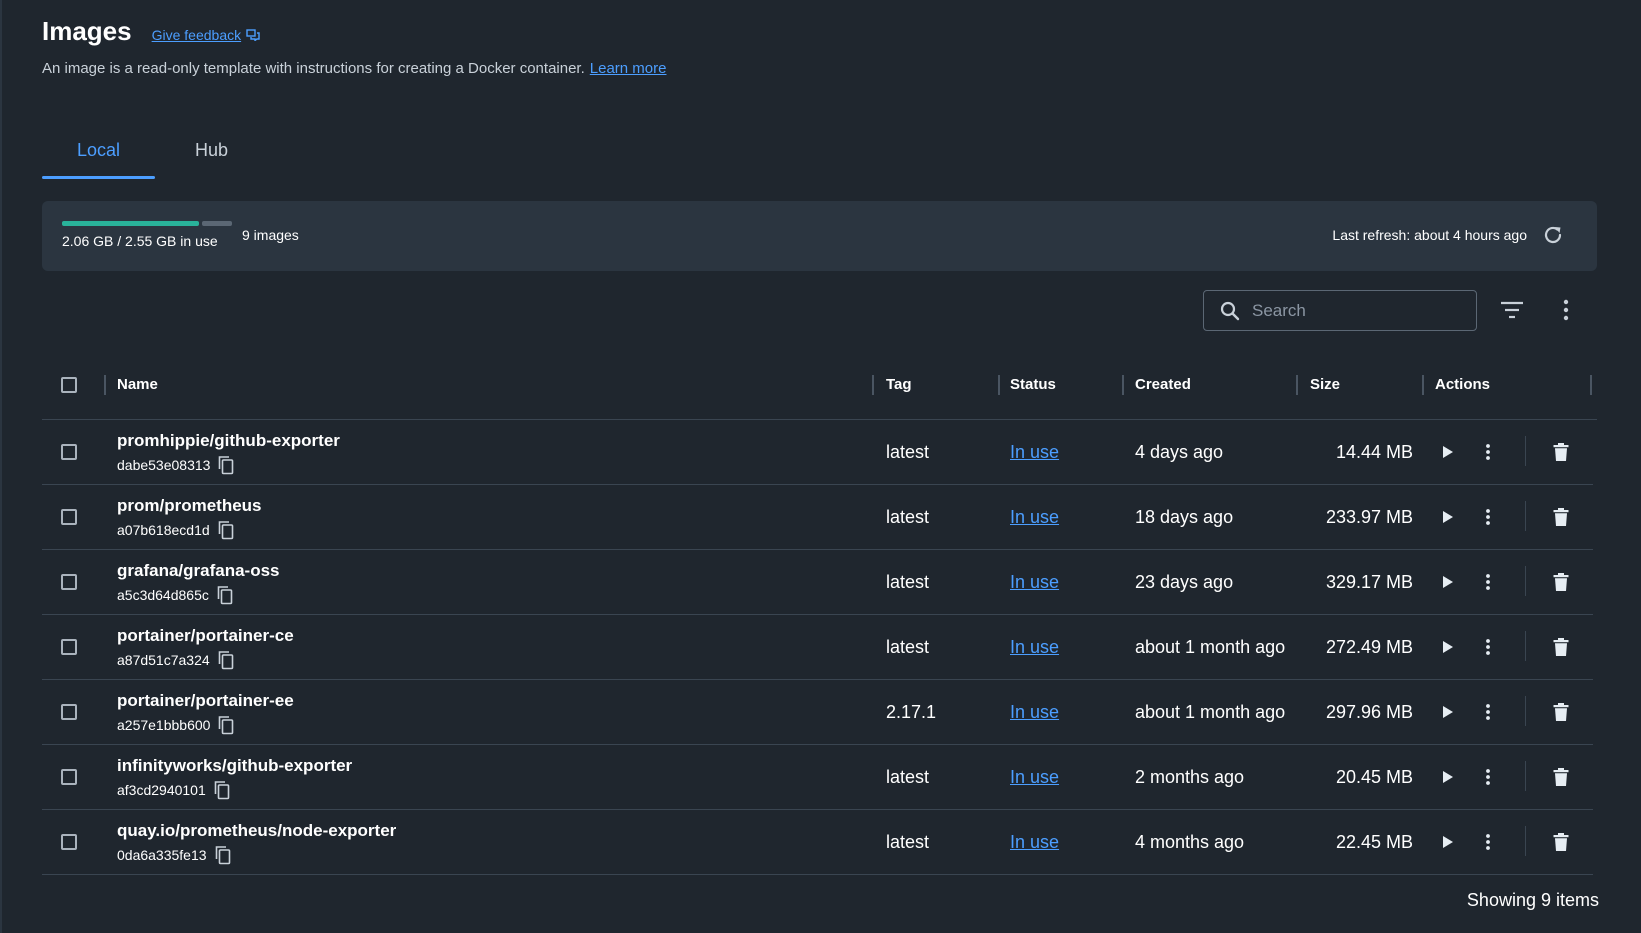 This screenshot has width=1641, height=933. Describe the element at coordinates (147, 223) in the screenshot. I see `disk-usage-bar` at that location.